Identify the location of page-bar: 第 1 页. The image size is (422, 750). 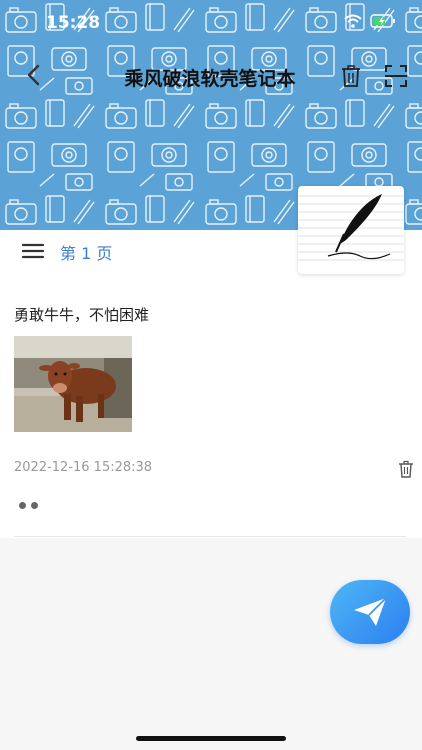
(150, 251).